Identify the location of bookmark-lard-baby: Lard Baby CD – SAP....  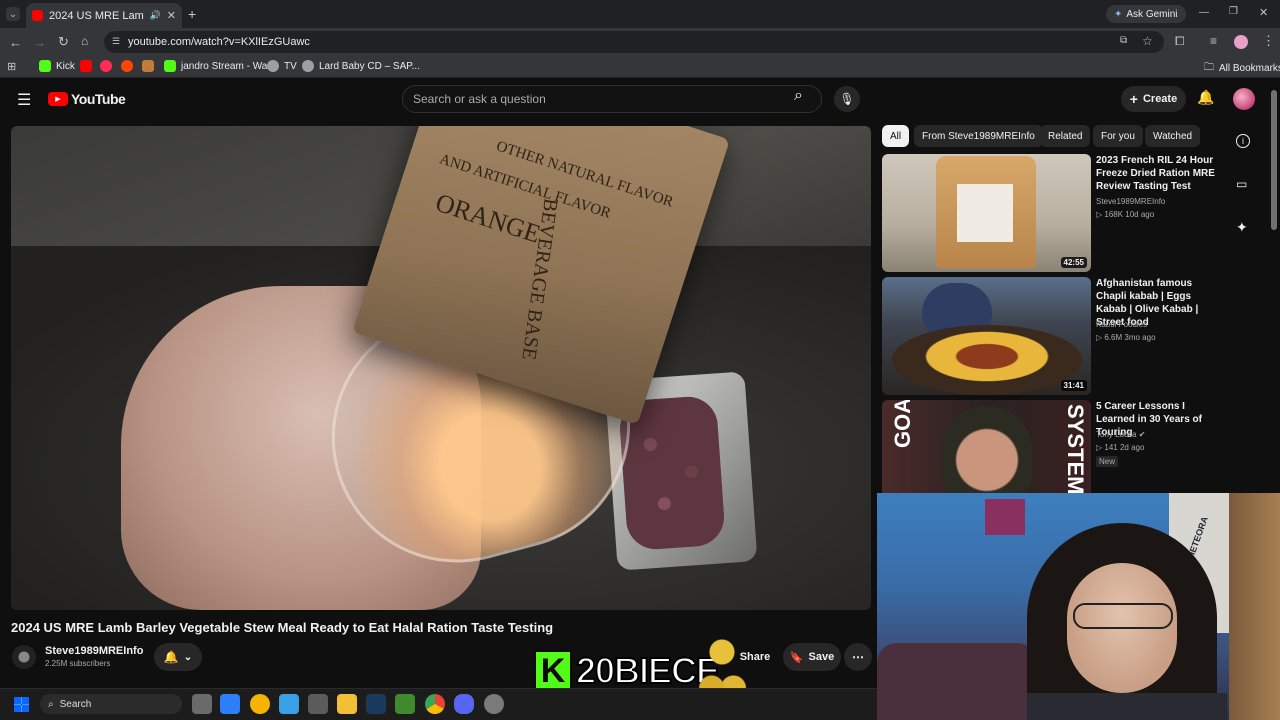
(361, 66).